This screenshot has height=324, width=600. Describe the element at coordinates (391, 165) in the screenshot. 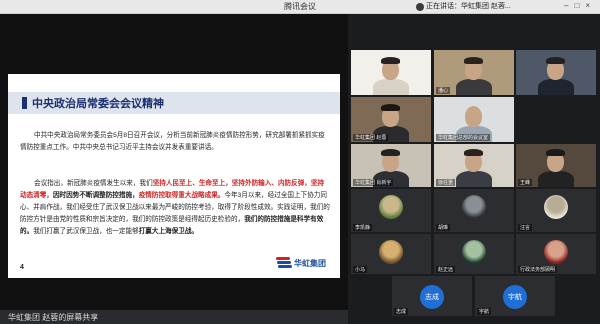

I see `participant-tile: 华虹集团 肖新宇` at that location.